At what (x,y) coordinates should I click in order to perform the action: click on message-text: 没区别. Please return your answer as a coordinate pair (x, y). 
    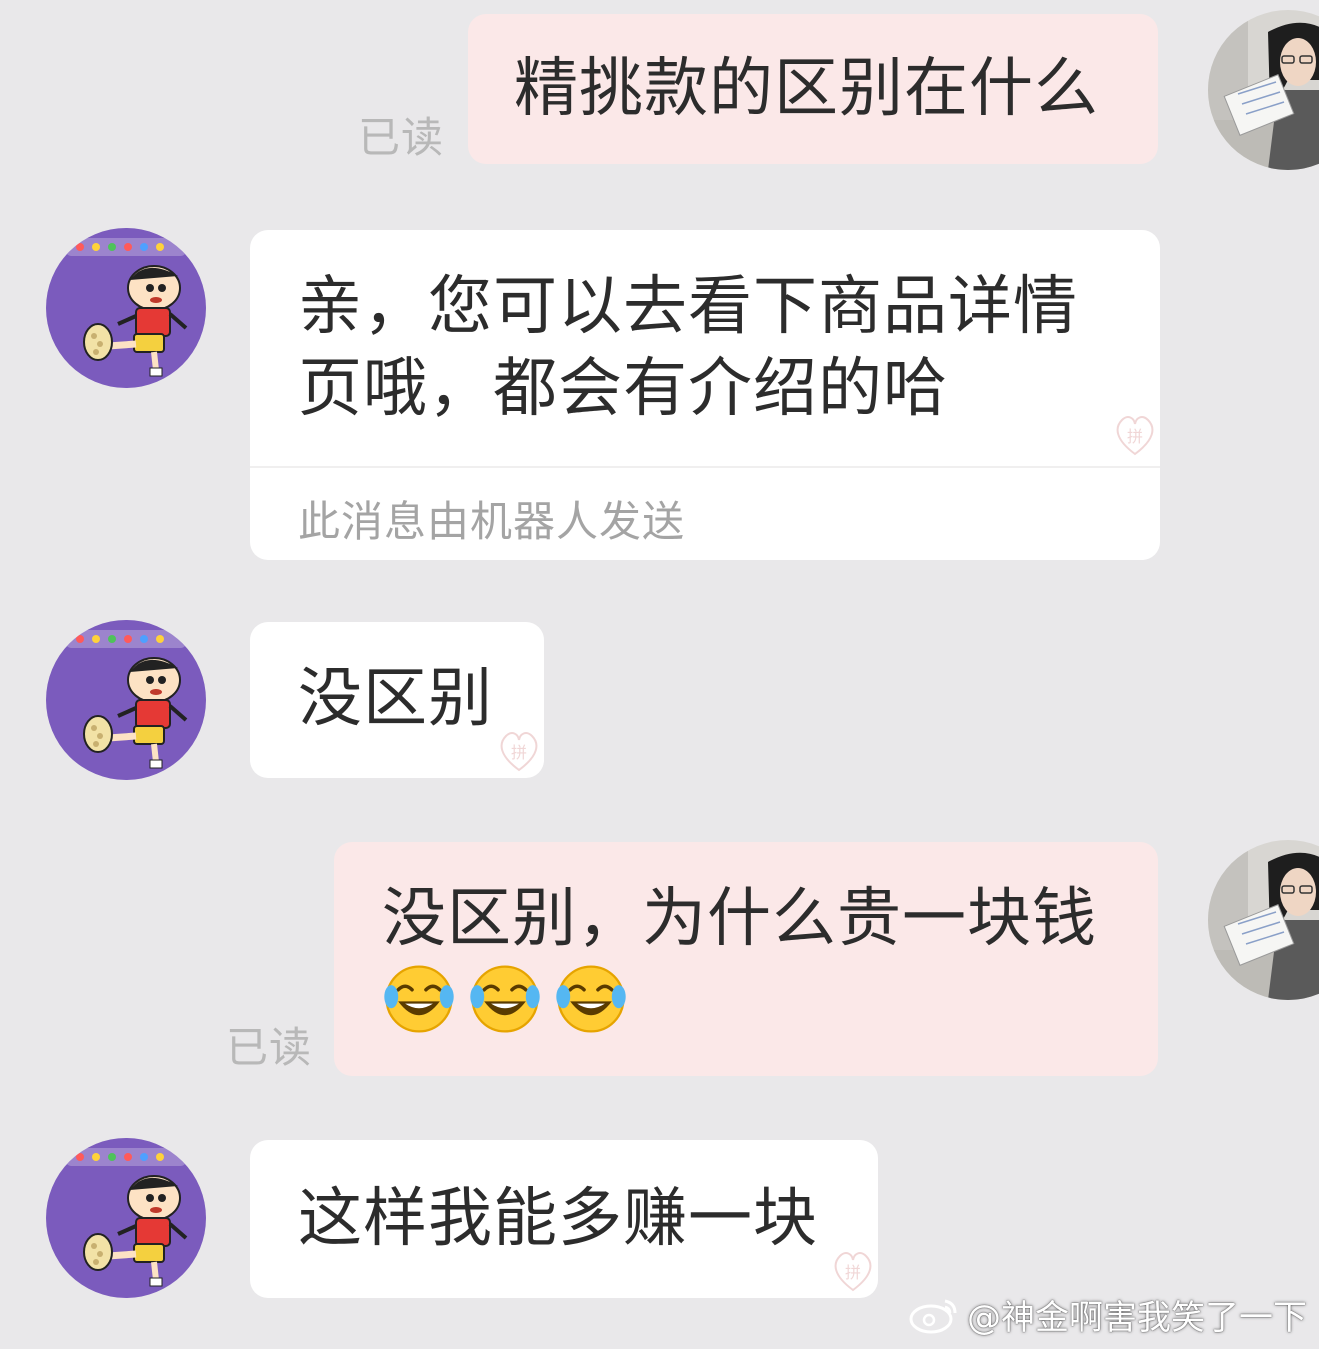
    Looking at the image, I should click on (395, 699).